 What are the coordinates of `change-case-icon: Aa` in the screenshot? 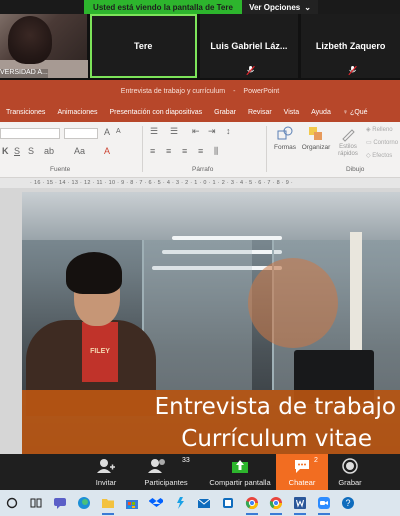 It's located at (79, 151).